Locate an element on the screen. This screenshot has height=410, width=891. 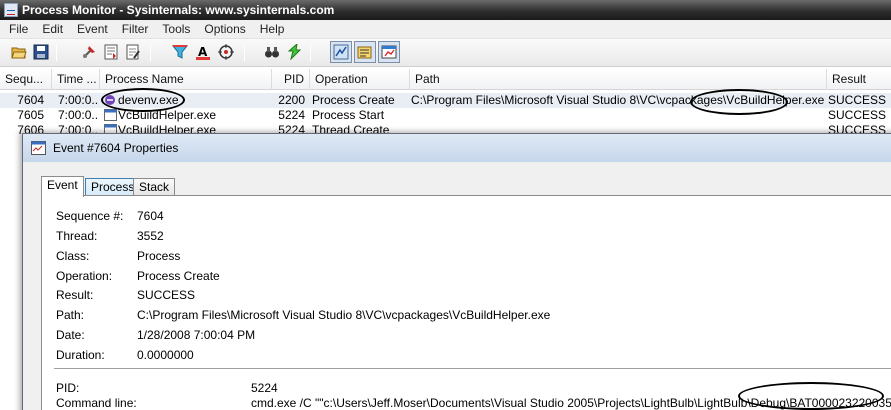
jump-icon is located at coordinates (295, 52).